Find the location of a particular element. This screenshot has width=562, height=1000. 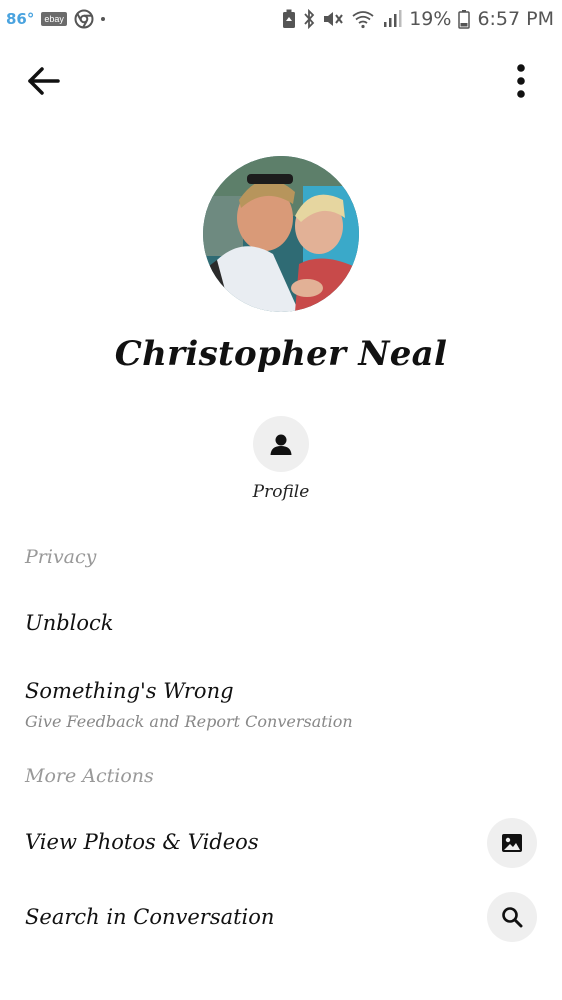

profile-label: Profile is located at coordinates (281, 492).